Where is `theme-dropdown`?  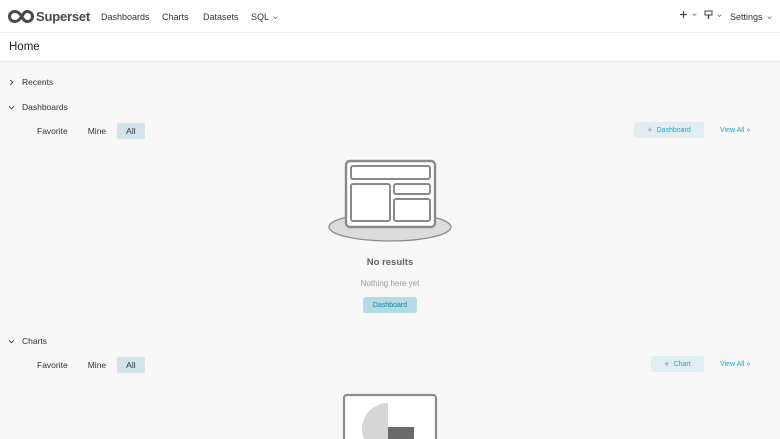 theme-dropdown is located at coordinates (713, 15).